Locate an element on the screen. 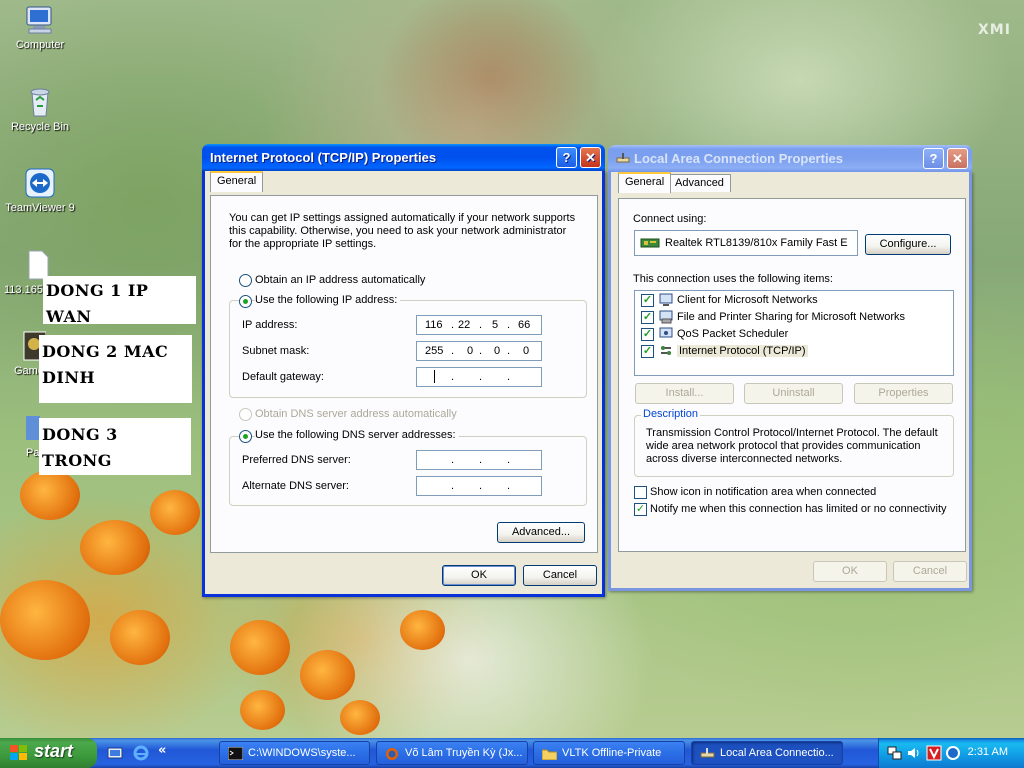 The height and width of the screenshot is (768, 1024). task-label: VLTK Offline-Private is located at coordinates (612, 753).